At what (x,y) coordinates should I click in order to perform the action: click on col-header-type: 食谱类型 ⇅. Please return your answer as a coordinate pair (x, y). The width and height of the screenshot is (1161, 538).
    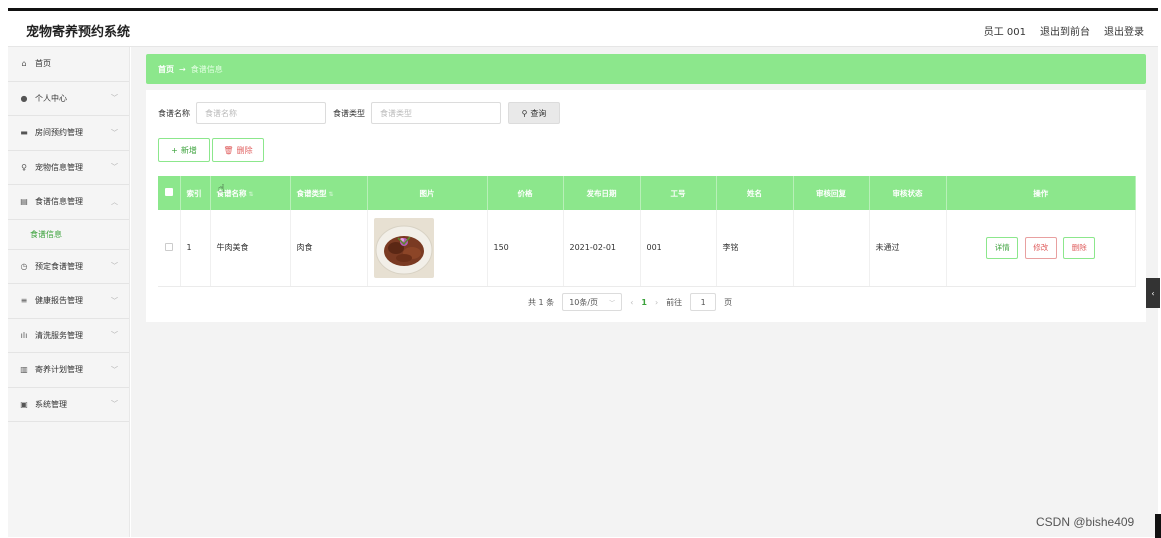
    Looking at the image, I should click on (329, 193).